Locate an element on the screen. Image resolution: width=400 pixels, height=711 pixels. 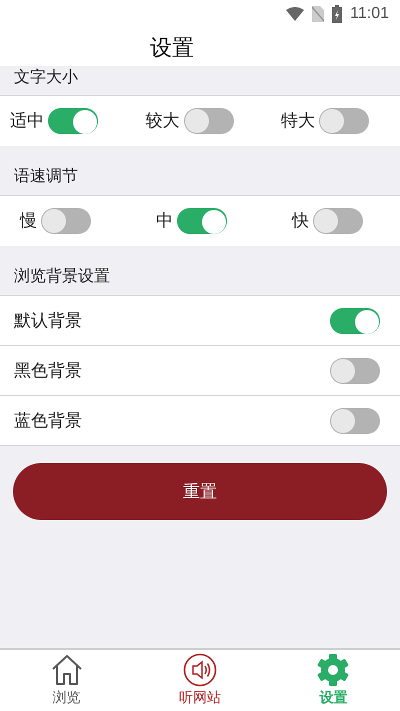
section-header: 文字大小 is located at coordinates (46, 77).